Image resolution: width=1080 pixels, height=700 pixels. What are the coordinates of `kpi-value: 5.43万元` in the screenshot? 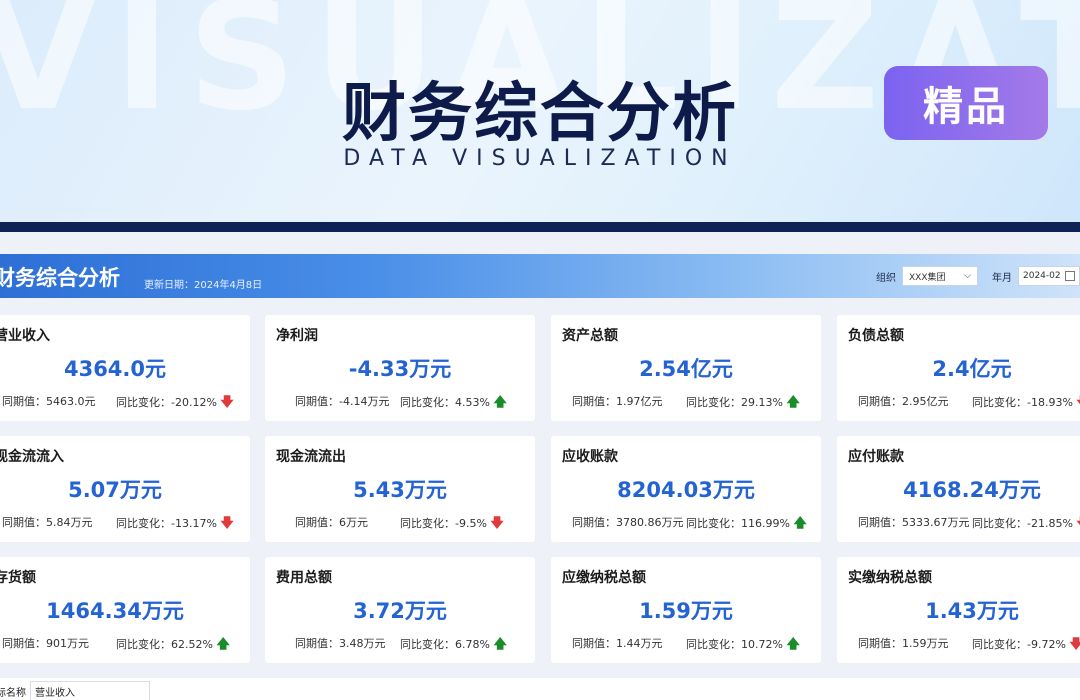 It's located at (400, 490).